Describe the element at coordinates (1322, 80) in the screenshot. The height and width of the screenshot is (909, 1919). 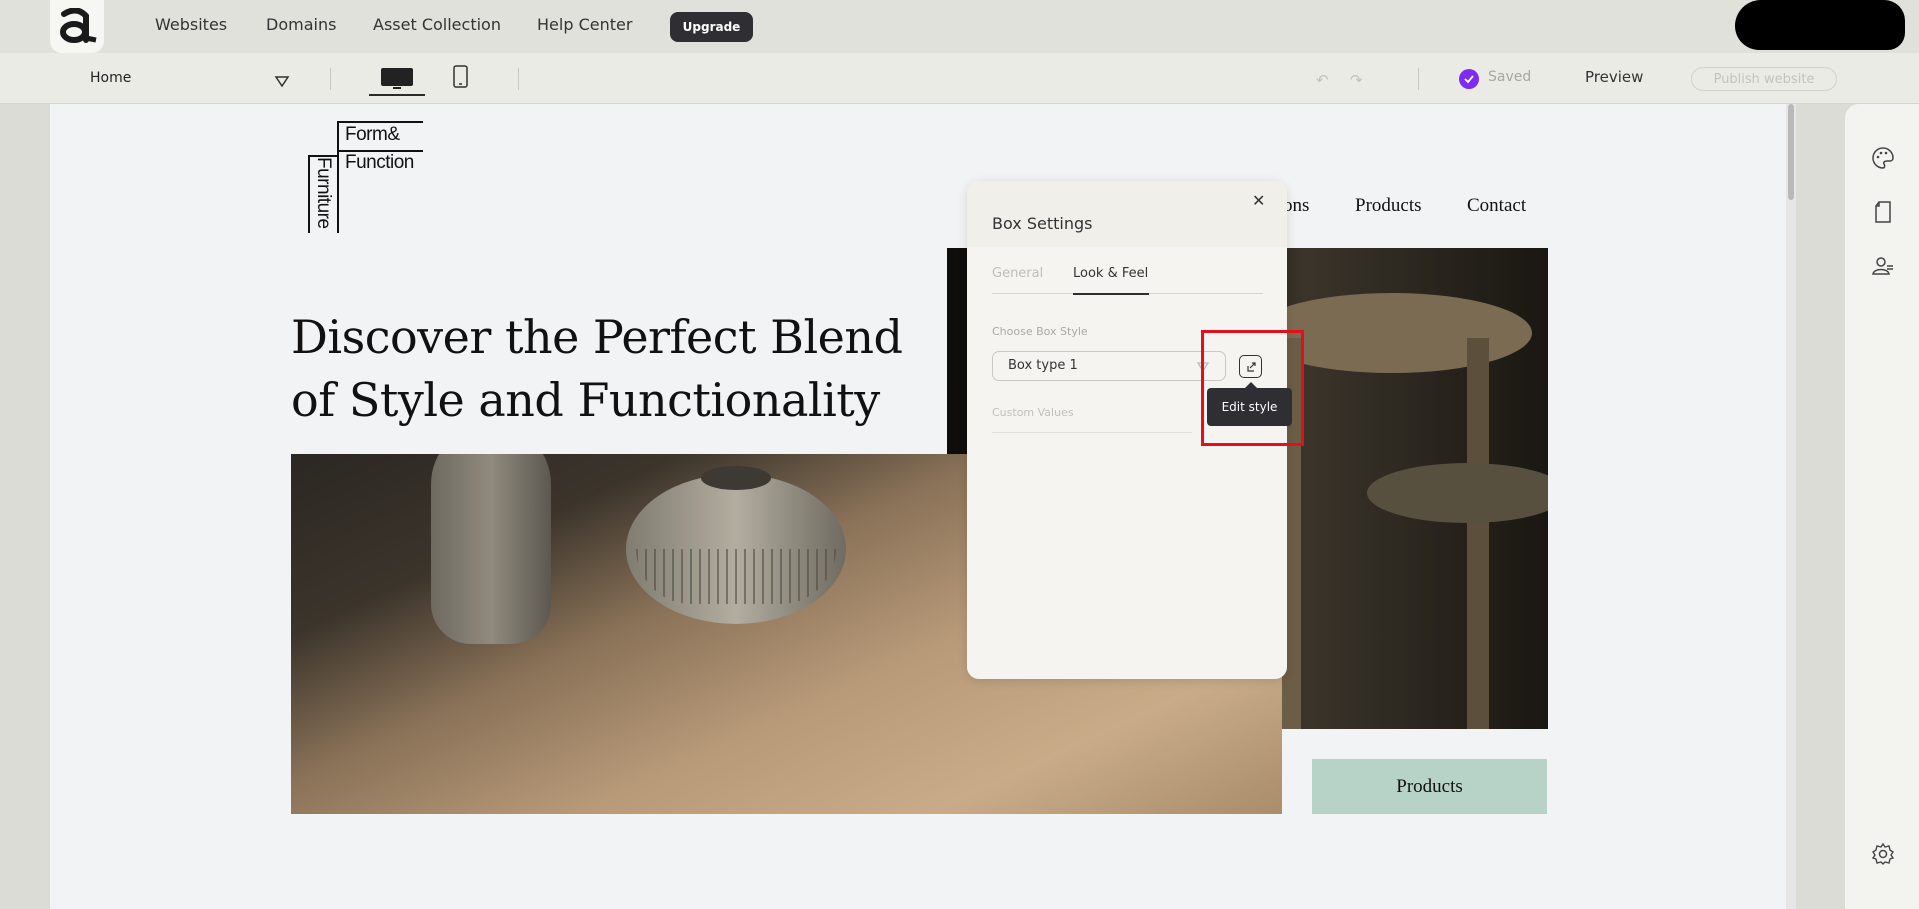
I see `undo-icon: ↶` at that location.